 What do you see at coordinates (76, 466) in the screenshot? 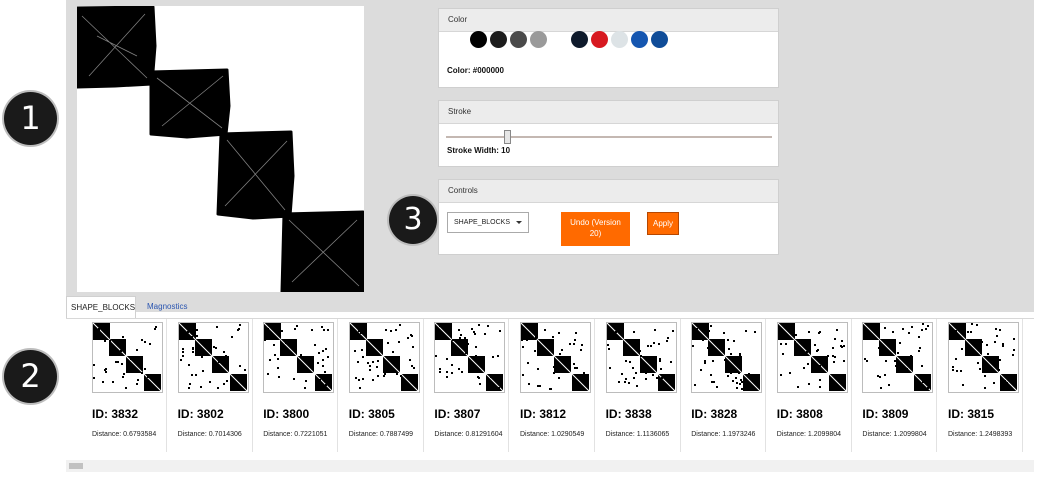
I see `scrollbar-thumb` at bounding box center [76, 466].